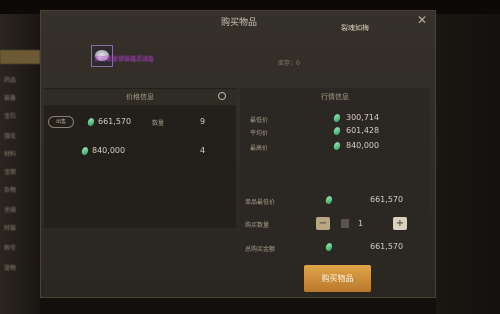  Describe the element at coordinates (203, 150) in the screenshot. I see `qty-value: 4` at that location.